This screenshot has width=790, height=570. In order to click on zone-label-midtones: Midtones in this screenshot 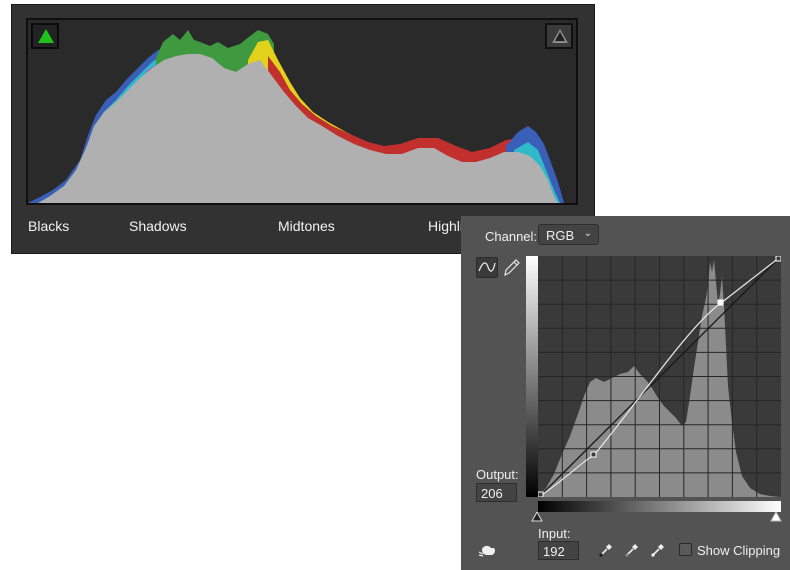, I will do `click(306, 226)`.